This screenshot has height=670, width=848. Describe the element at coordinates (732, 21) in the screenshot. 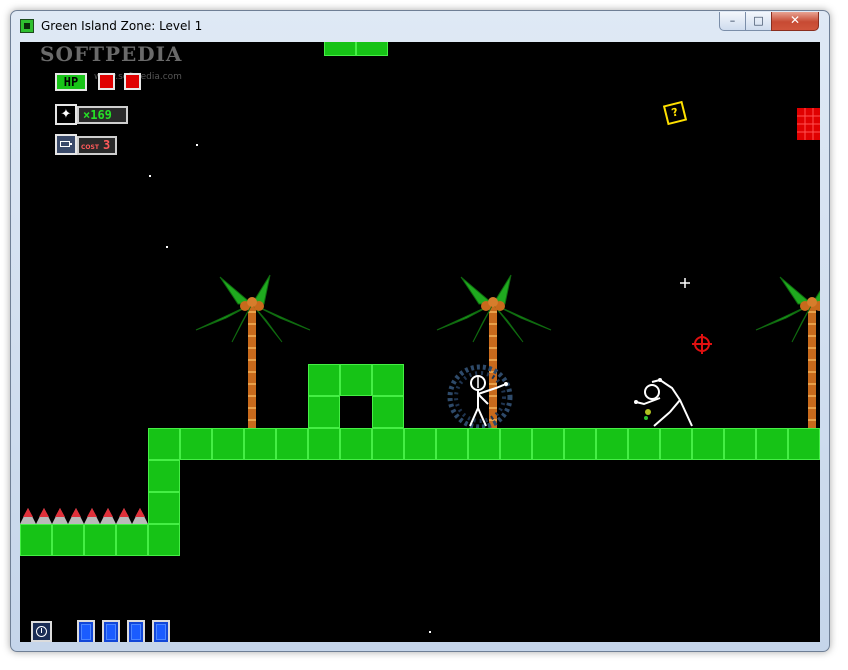

I see `minimize-button: –` at that location.